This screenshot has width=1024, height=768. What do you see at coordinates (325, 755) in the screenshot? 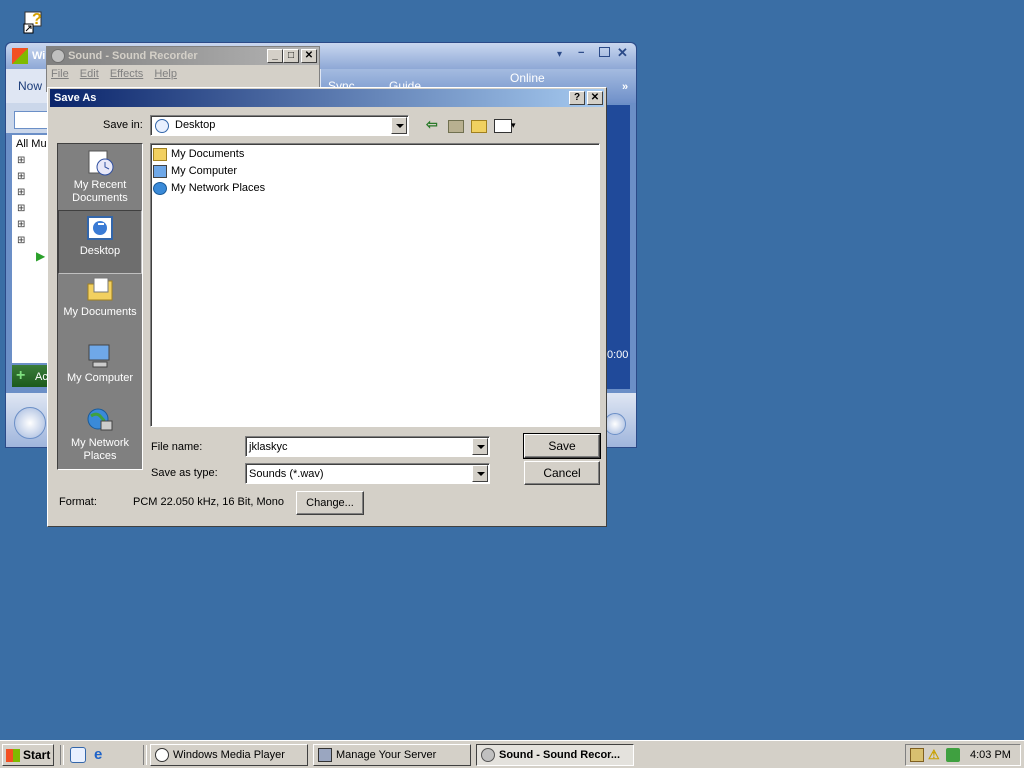
I see `server-icon` at bounding box center [325, 755].